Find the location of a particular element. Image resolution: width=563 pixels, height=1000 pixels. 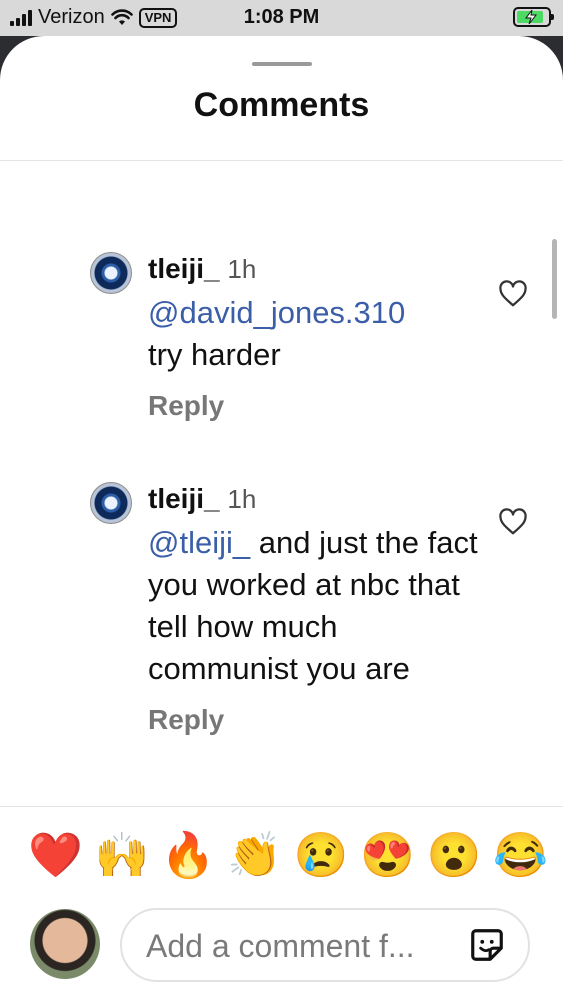

reaction-crying: 😢 is located at coordinates (321, 856).